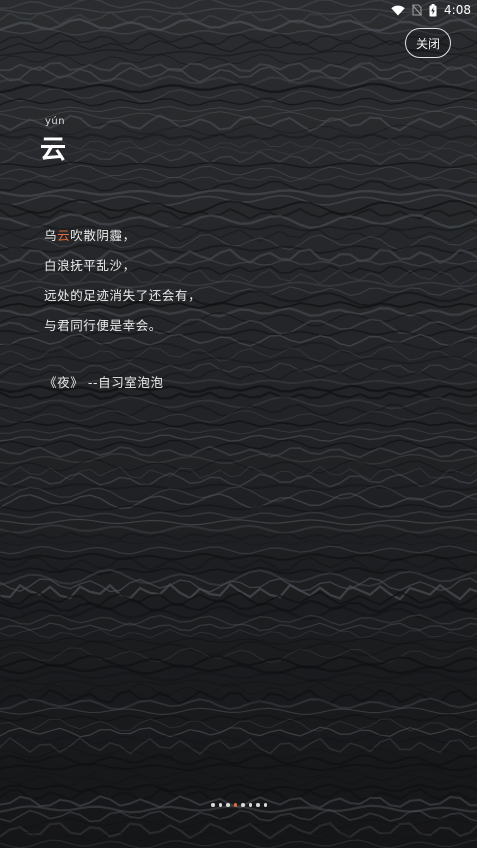  Describe the element at coordinates (104, 382) in the screenshot. I see `poem-source: 《夜》 --自习室泡泡` at that location.